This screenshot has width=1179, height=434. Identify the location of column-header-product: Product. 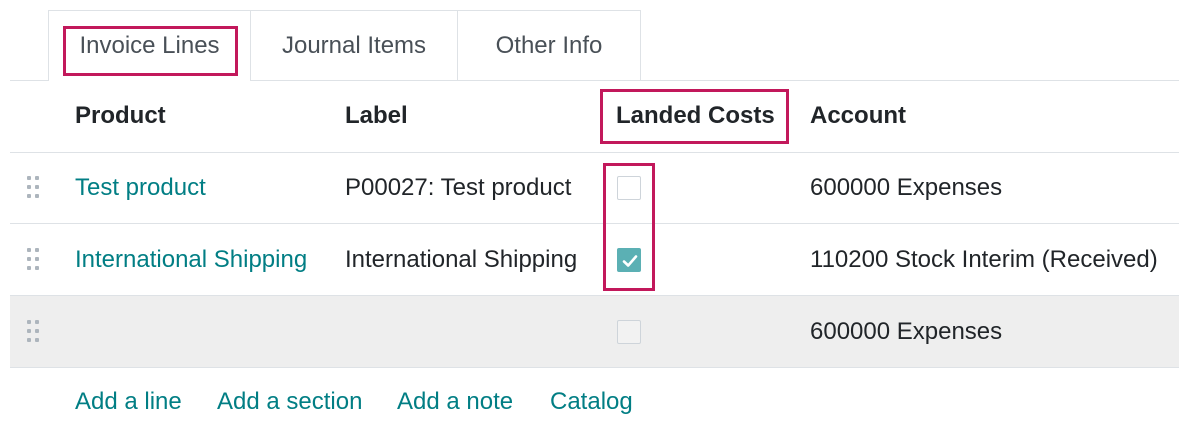
(120, 116).